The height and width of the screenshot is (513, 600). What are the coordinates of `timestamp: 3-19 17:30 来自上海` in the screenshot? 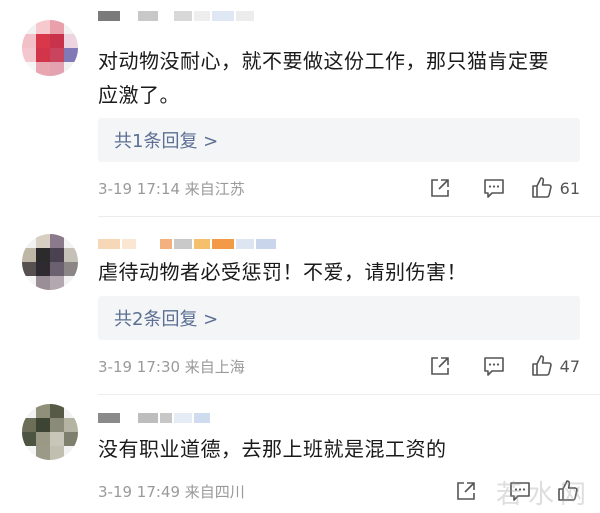 It's located at (171, 366).